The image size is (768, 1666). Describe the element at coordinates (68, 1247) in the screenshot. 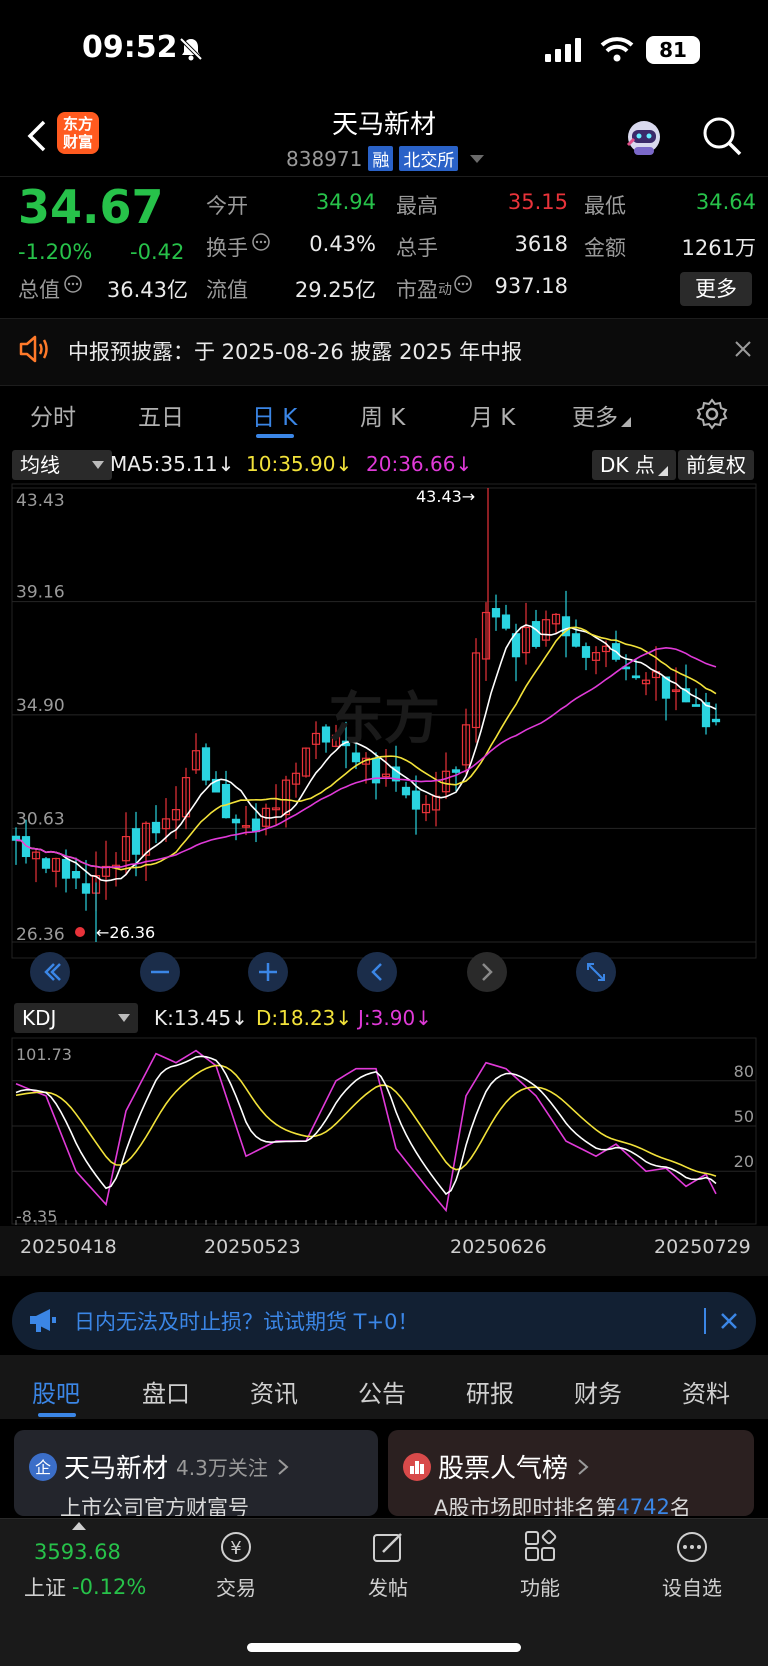

I see `x-label-1: 20250418` at that location.